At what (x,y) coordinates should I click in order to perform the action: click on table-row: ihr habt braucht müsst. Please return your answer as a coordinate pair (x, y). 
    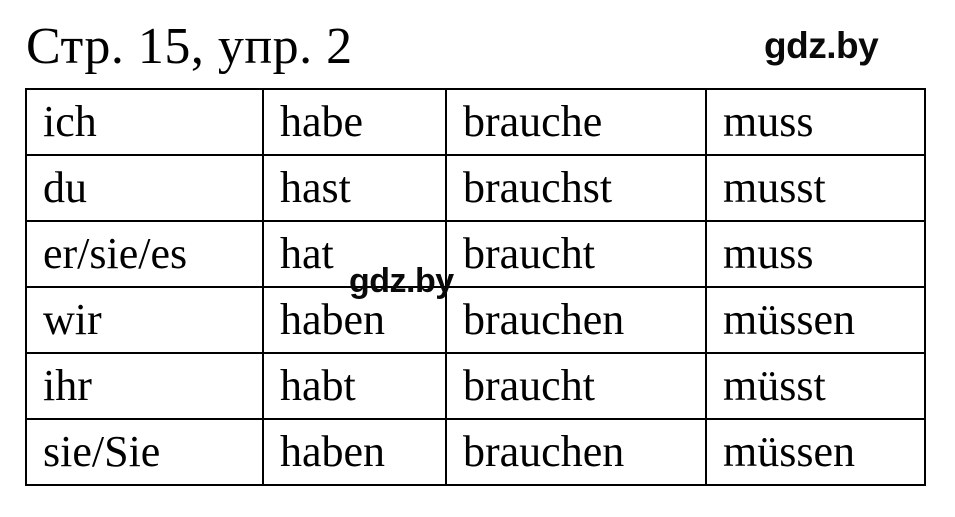
    Looking at the image, I should click on (475, 386).